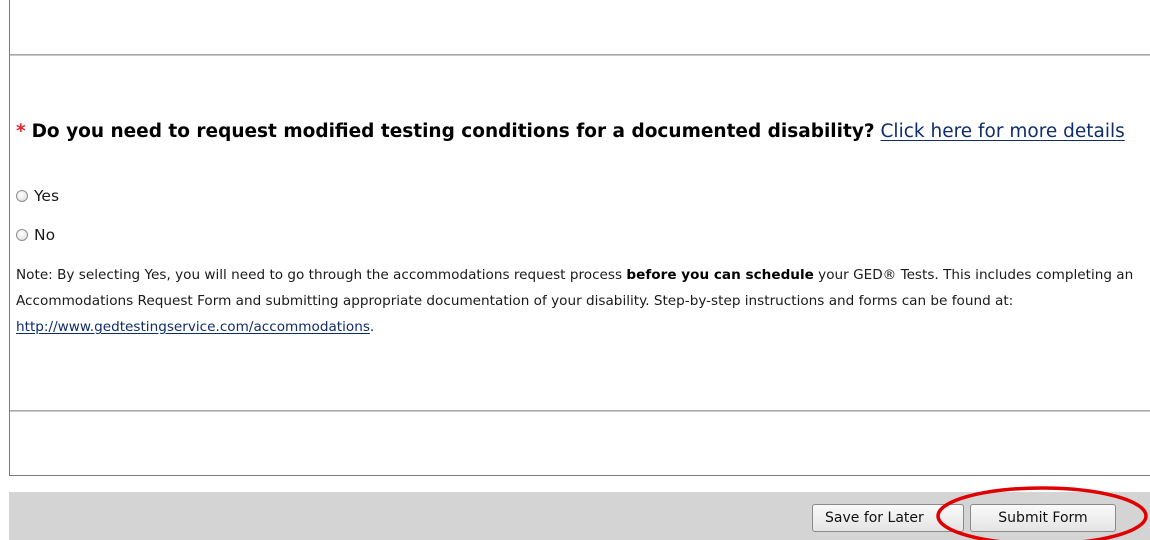 The image size is (1150, 540). What do you see at coordinates (21, 131) in the screenshot?
I see `required-marker: *` at bounding box center [21, 131].